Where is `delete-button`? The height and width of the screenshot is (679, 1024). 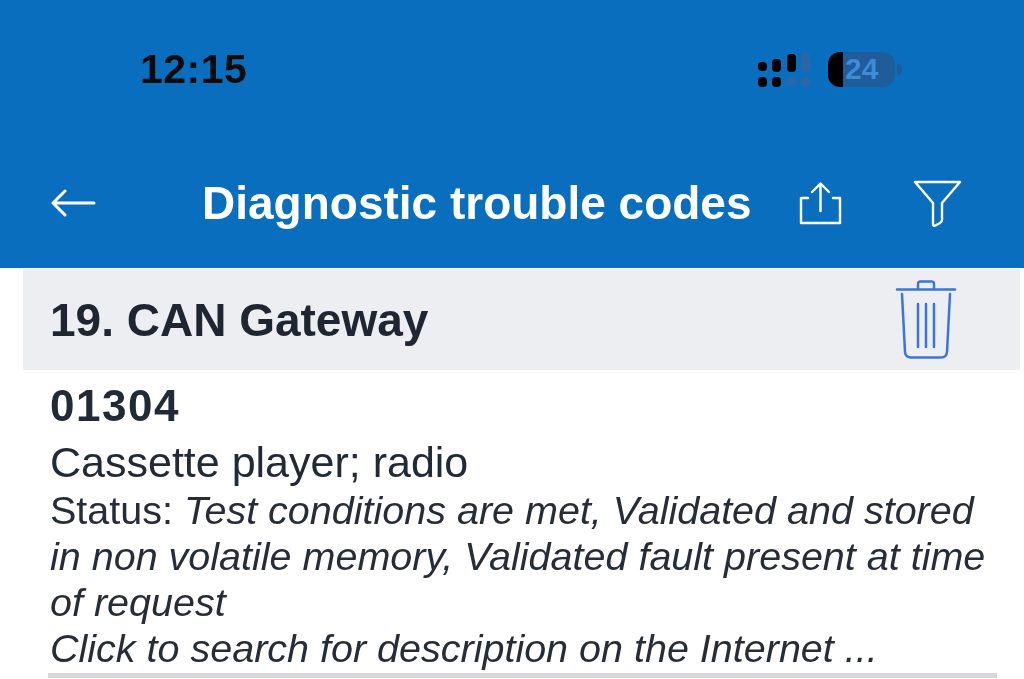
delete-button is located at coordinates (926, 319).